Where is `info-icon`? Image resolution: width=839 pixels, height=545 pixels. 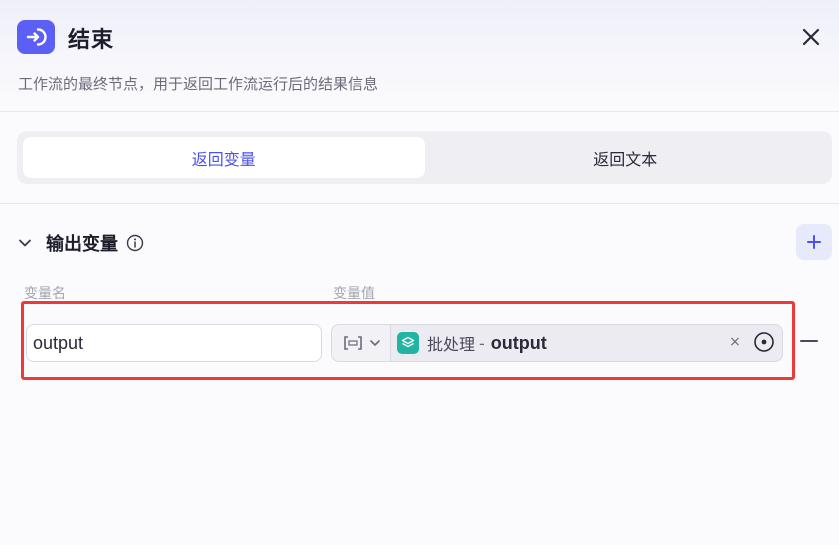 info-icon is located at coordinates (135, 243).